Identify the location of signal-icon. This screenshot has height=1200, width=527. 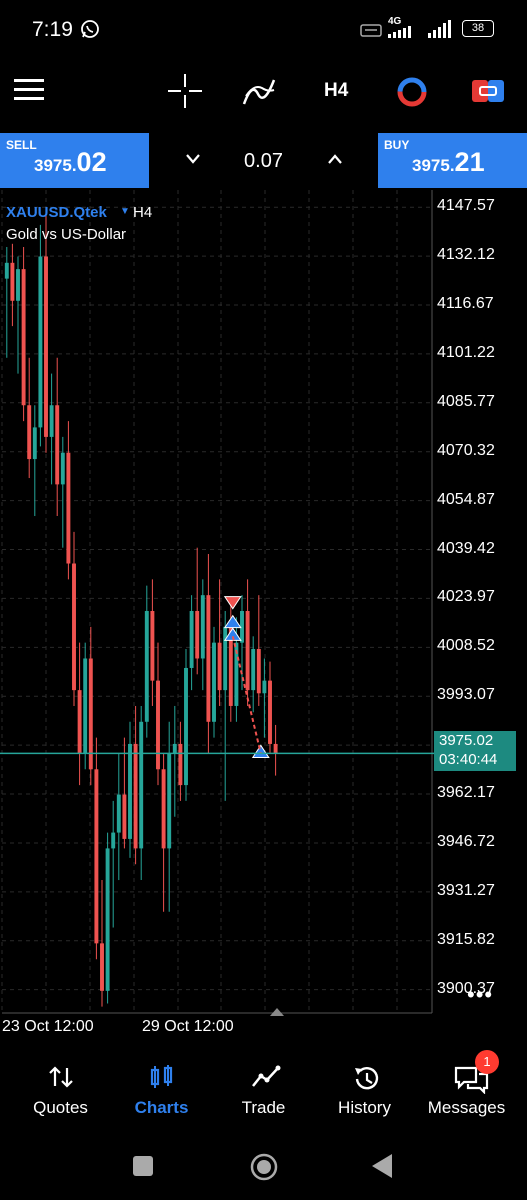
(399, 32).